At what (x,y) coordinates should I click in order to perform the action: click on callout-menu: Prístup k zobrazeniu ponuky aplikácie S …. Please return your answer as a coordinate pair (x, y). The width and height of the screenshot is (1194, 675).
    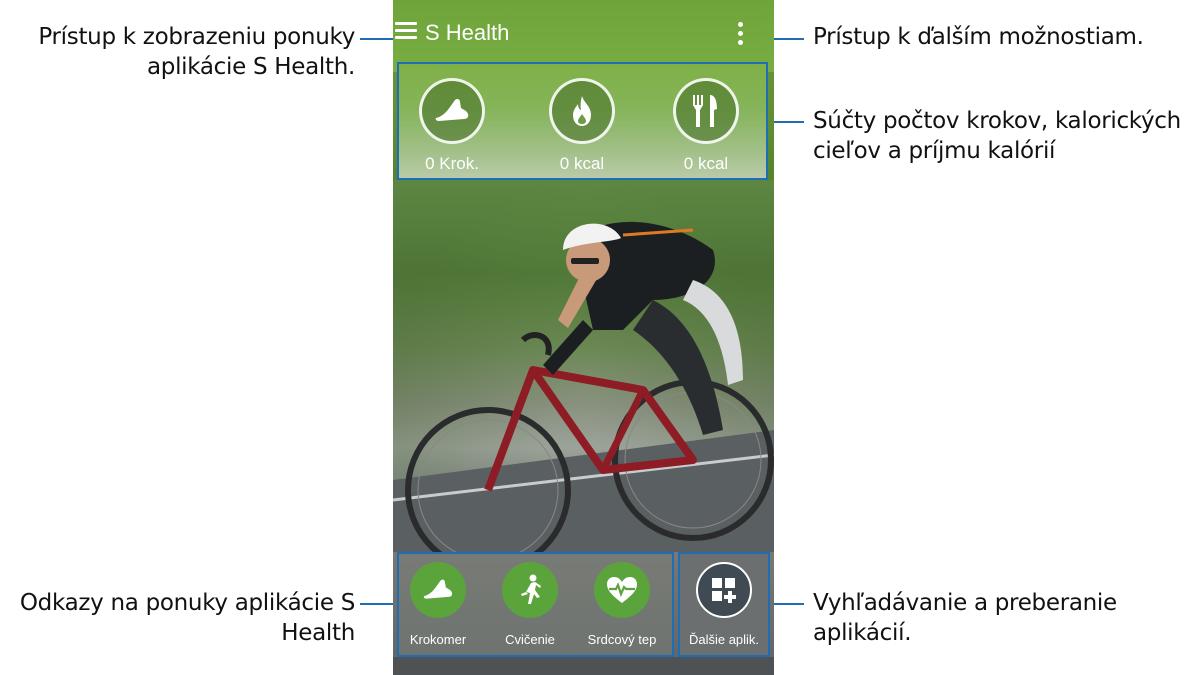
    Looking at the image, I should click on (177, 52).